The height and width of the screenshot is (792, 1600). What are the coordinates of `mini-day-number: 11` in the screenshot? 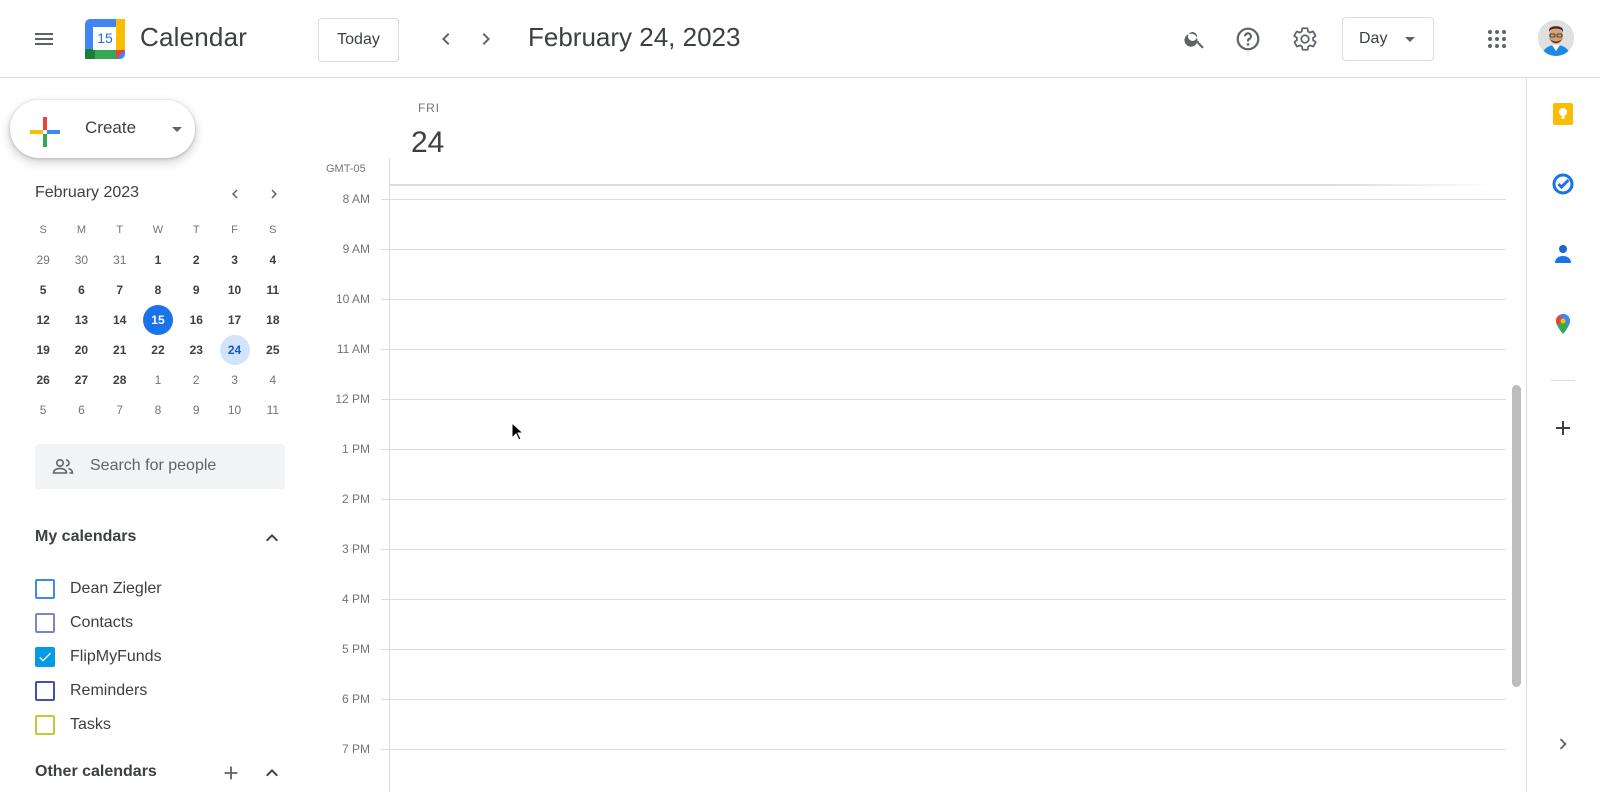 It's located at (273, 290).